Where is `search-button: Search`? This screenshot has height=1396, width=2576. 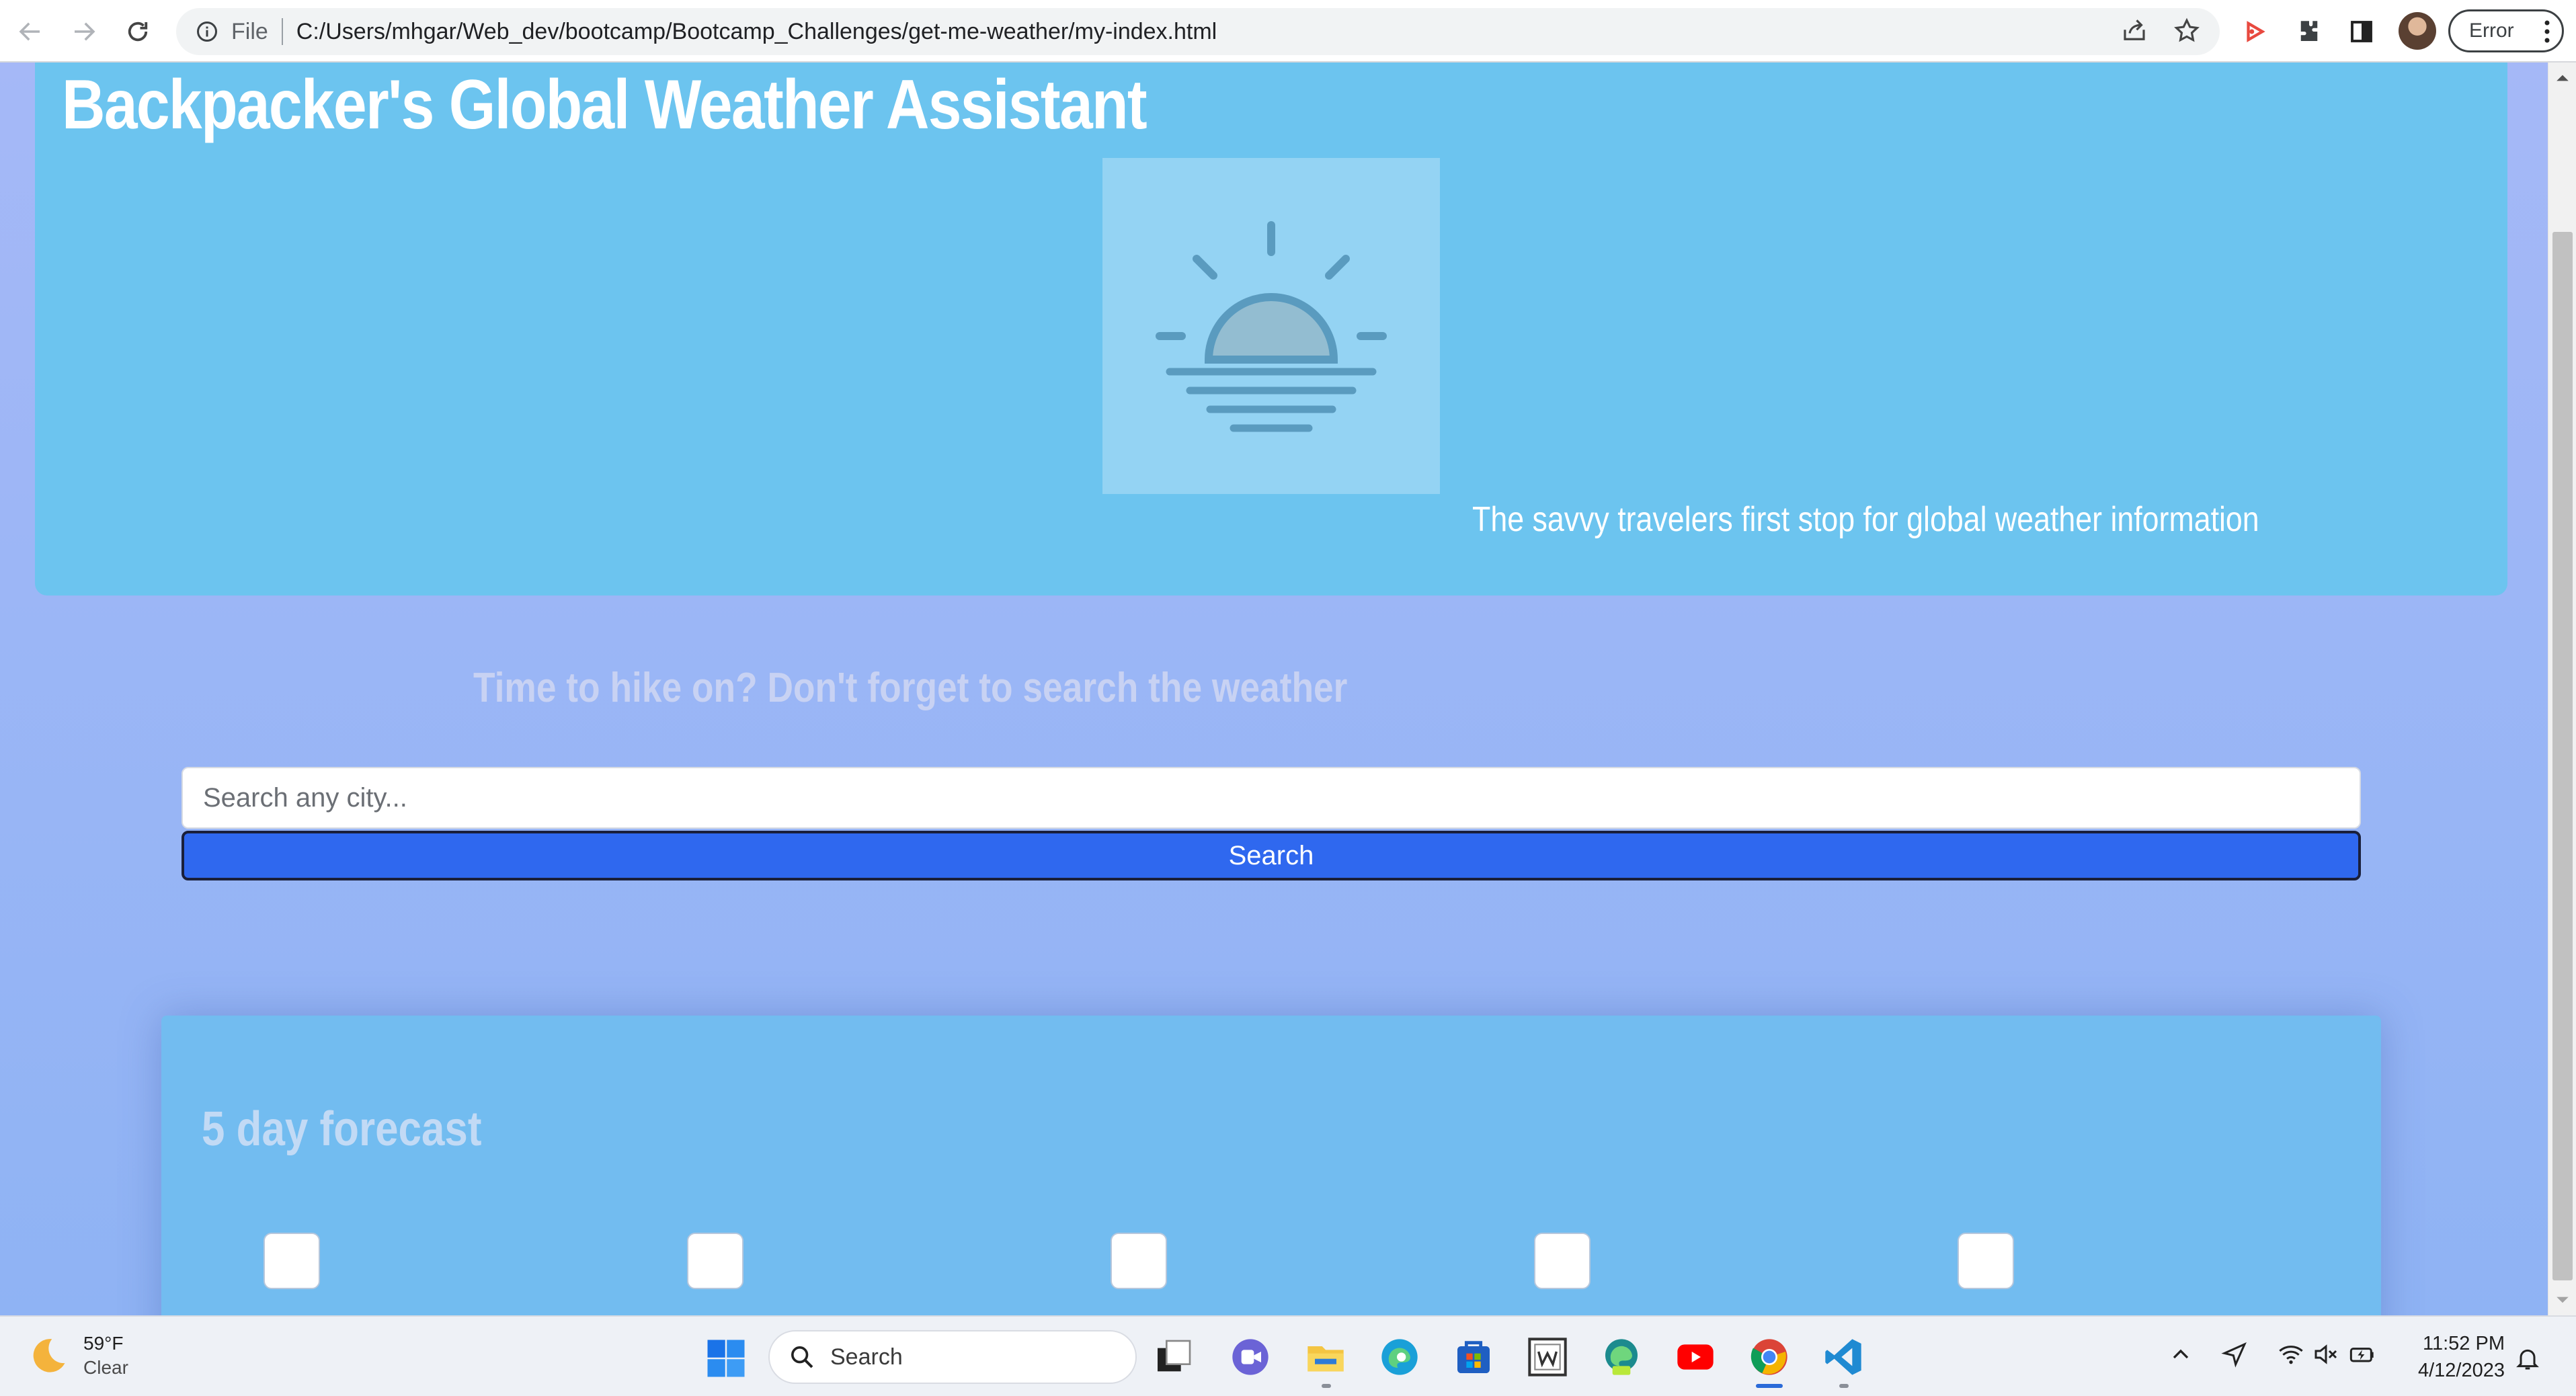
search-button: Search is located at coordinates (1271, 855).